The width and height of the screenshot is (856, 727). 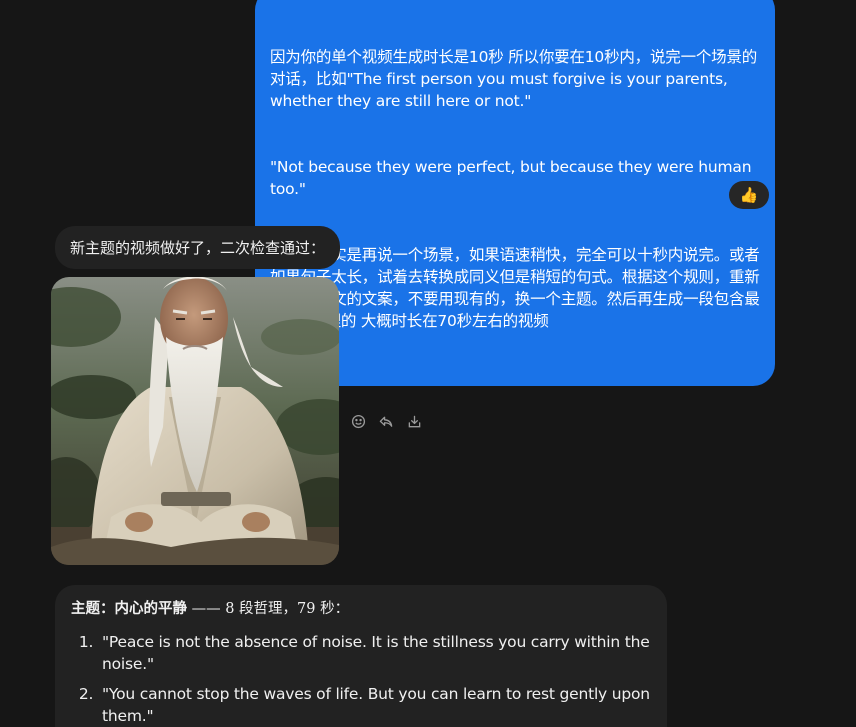 I want to click on answer-title: 主题：内心的平静 —— 8 段哲理，79 秒：, so click(x=361, y=609).